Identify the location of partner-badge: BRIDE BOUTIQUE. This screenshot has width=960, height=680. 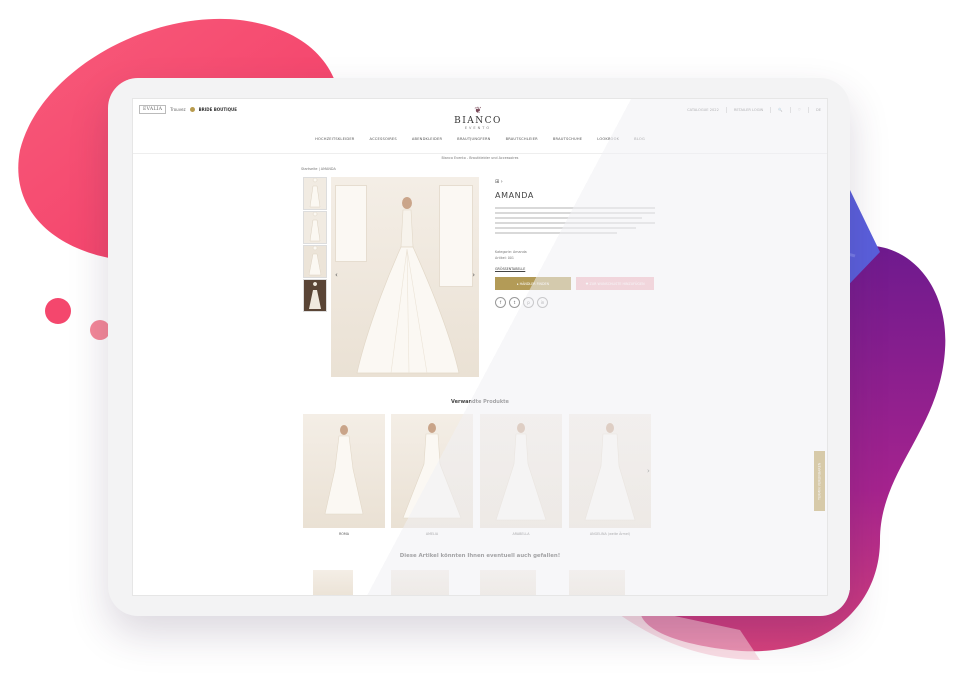
(217, 109).